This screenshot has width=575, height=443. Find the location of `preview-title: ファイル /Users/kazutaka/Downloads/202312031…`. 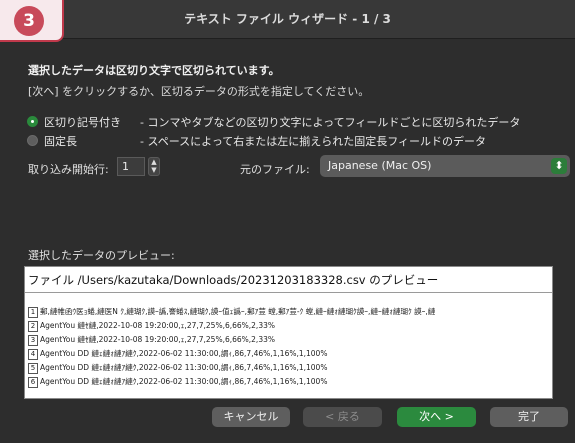

preview-title: ファイル /Users/kazutaka/Downloads/202312031… is located at coordinates (233, 280).